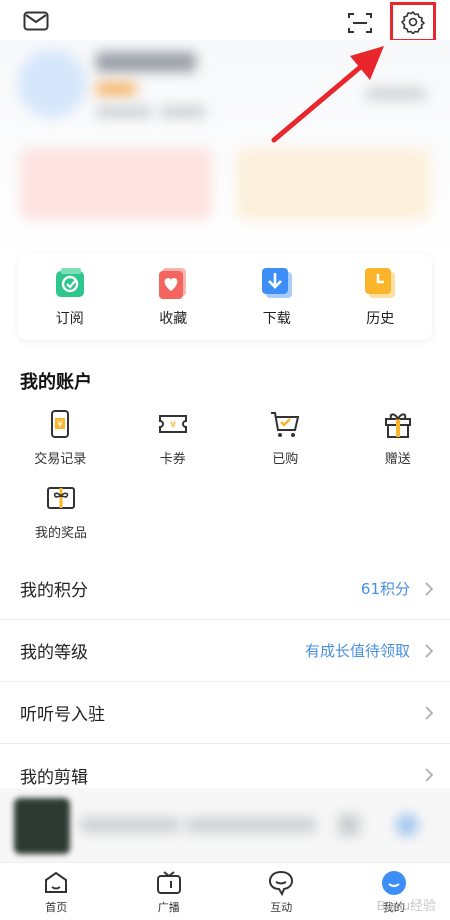 This screenshot has height=920, width=450. I want to click on track-title-blurred, so click(130, 825).